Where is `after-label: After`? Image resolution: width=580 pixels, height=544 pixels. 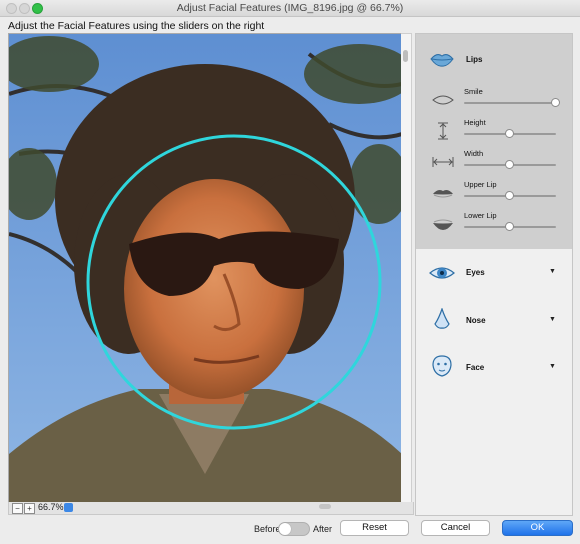 after-label: After is located at coordinates (323, 529).